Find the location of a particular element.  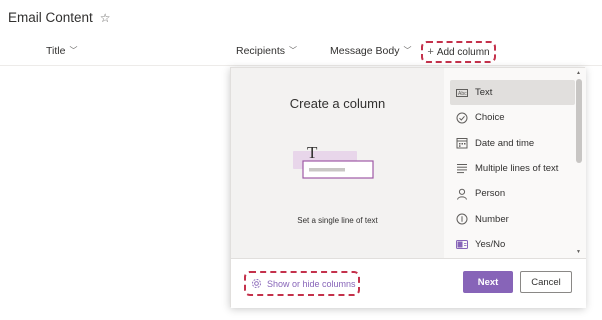

illustration-glyph: T is located at coordinates (312, 153).